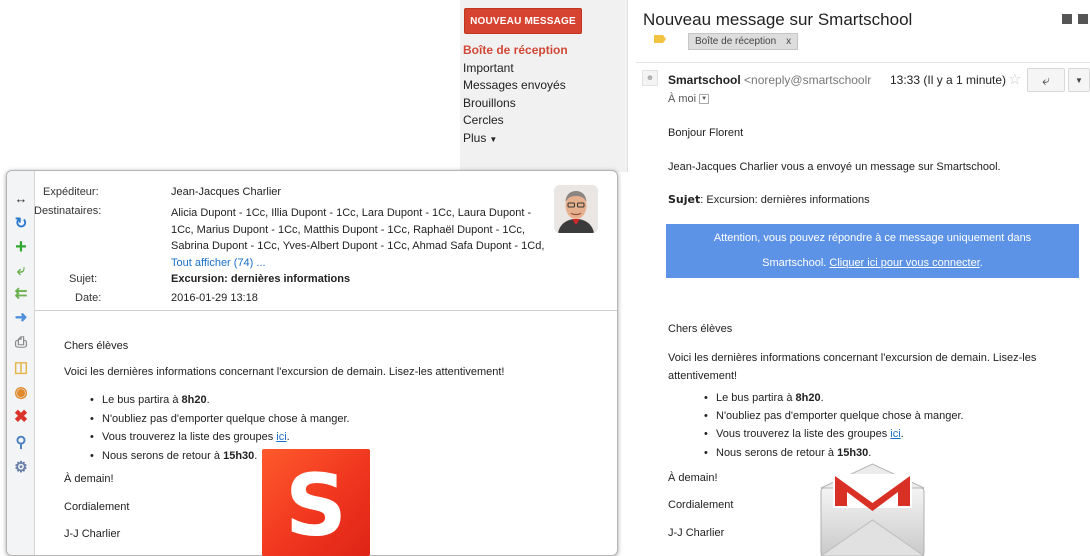  Describe the element at coordinates (515, 104) in the screenshot. I see `label-drafts: Brouillons` at that location.